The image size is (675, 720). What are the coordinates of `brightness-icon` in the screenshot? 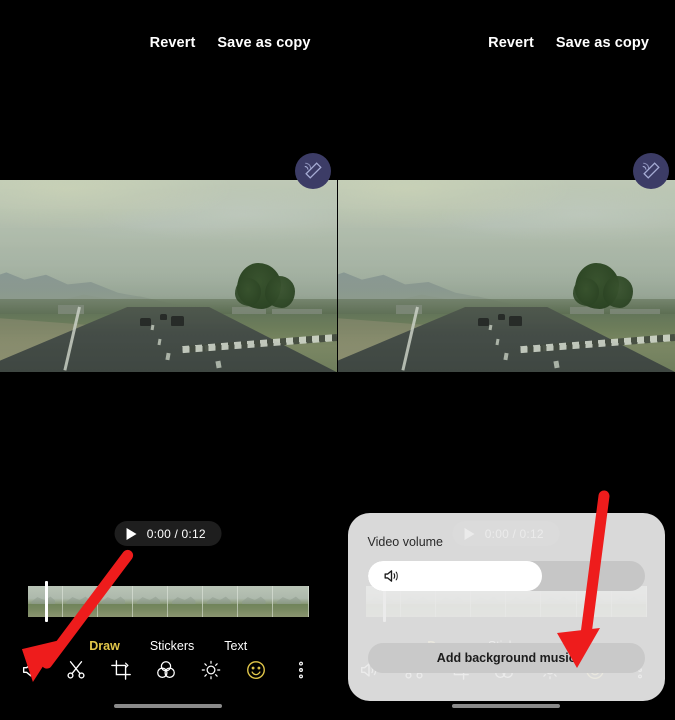 It's located at (211, 670).